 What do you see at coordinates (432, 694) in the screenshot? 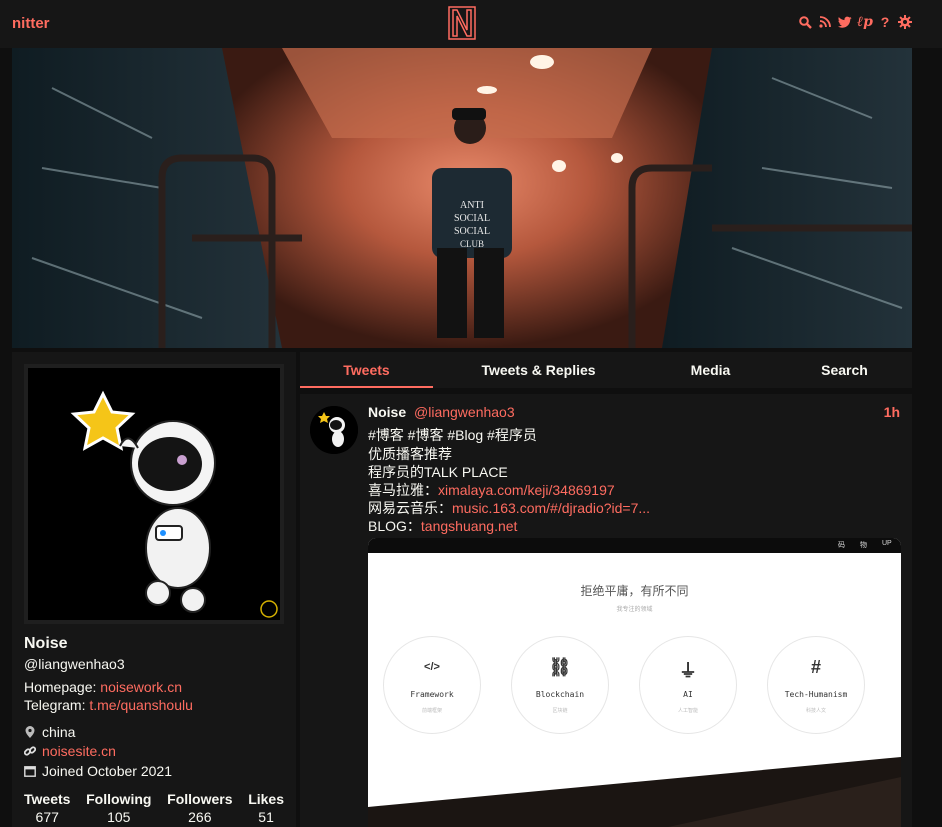
I see `image-card-label: Framework` at bounding box center [432, 694].